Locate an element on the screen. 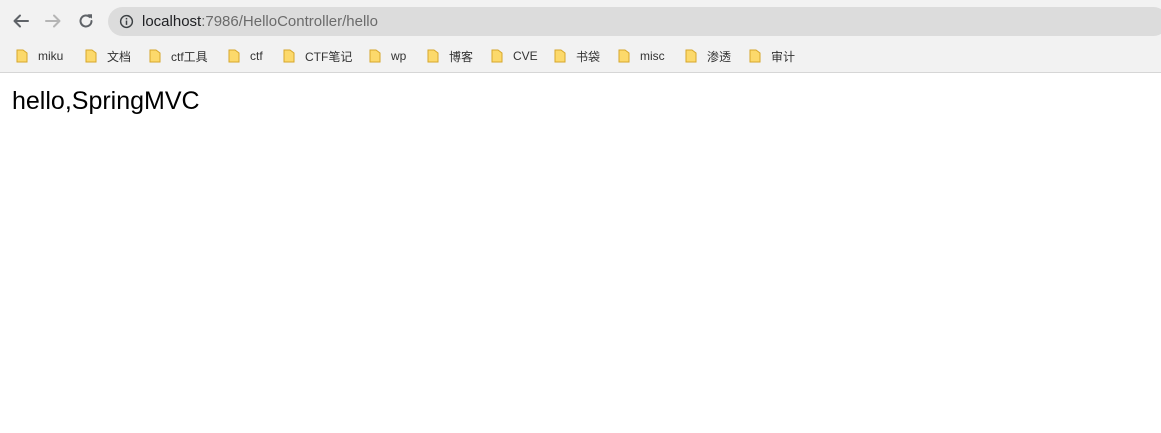 This screenshot has width=1161, height=433. reload-icon is located at coordinates (86, 21).